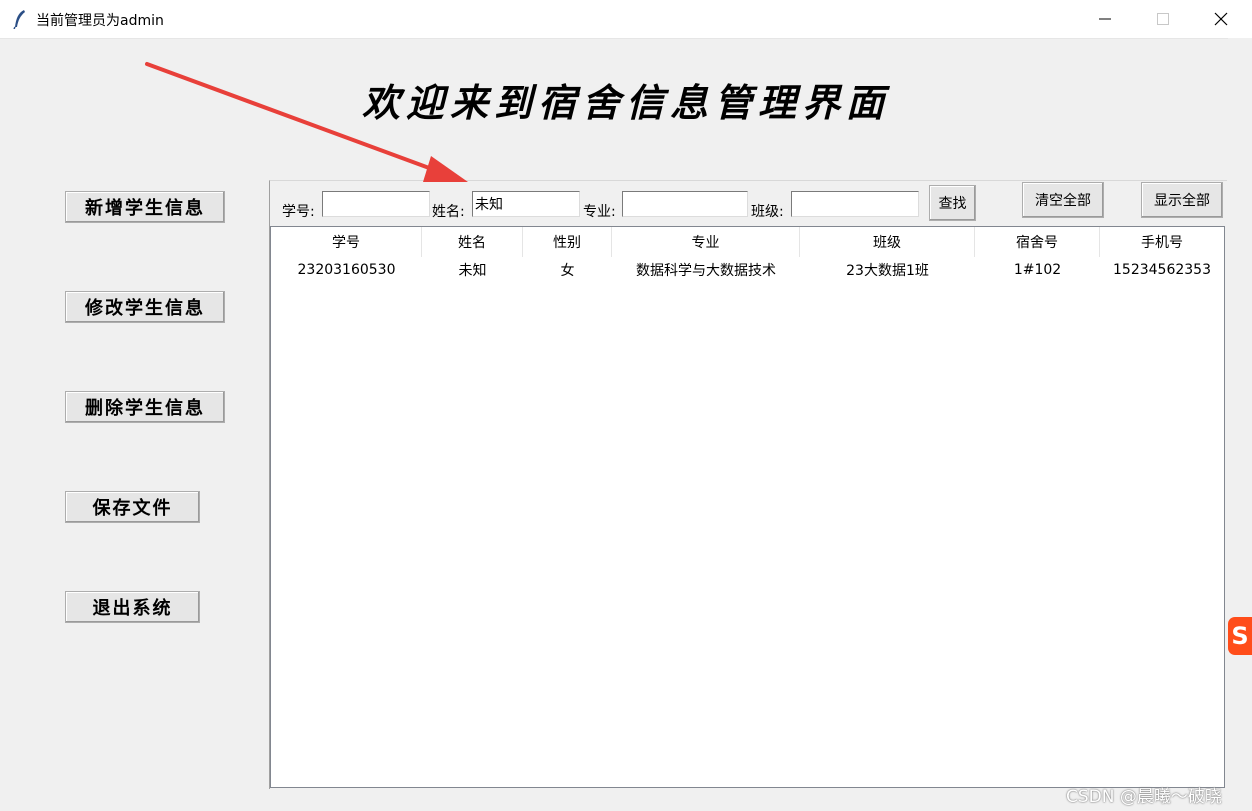 This screenshot has width=1252, height=811. Describe the element at coordinates (1037, 270) in the screenshot. I see `table-cell: 1#102` at that location.